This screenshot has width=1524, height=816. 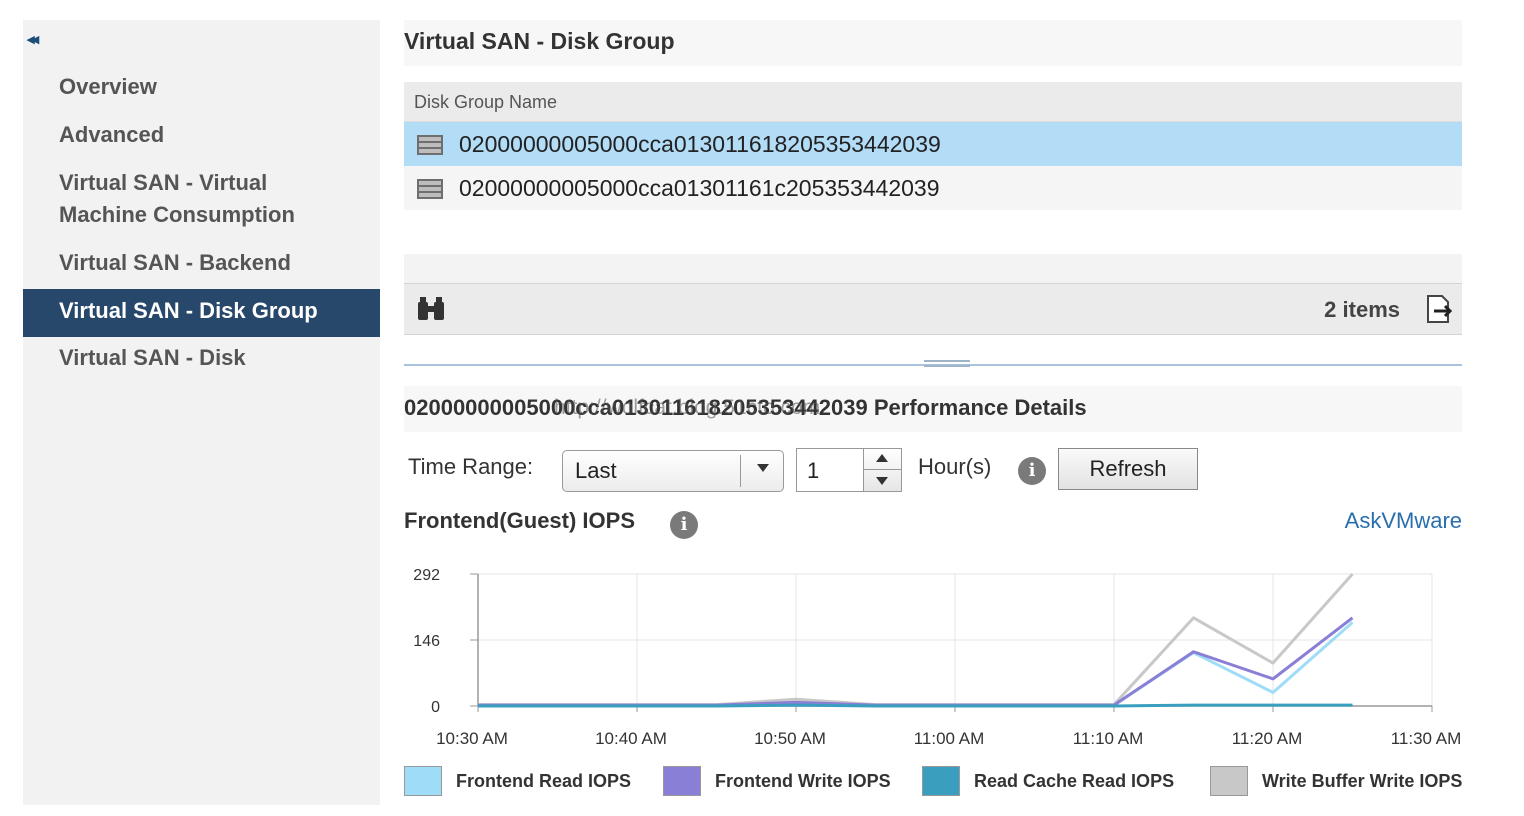 I want to click on ask-vmware-link: AskVMware, so click(x=1403, y=521).